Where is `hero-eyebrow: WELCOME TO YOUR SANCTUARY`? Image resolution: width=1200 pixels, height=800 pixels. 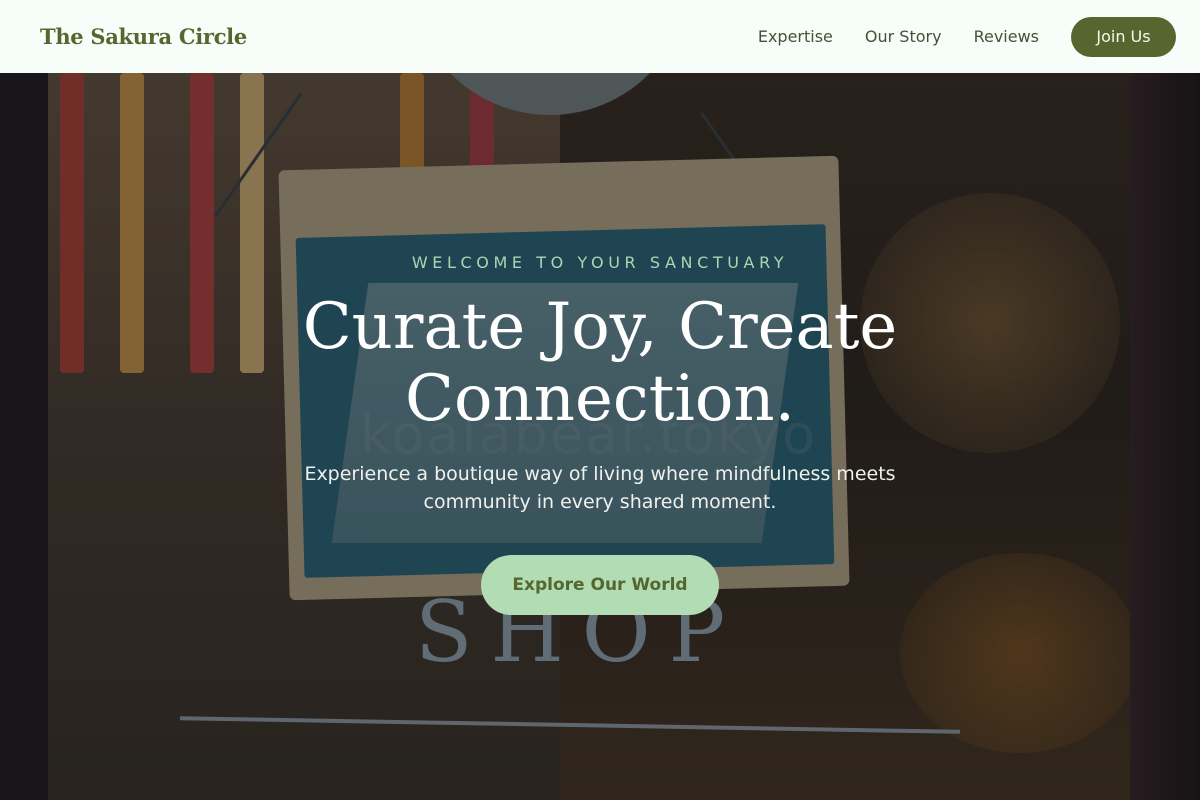 hero-eyebrow: WELCOME TO YOUR SANCTUARY is located at coordinates (600, 262).